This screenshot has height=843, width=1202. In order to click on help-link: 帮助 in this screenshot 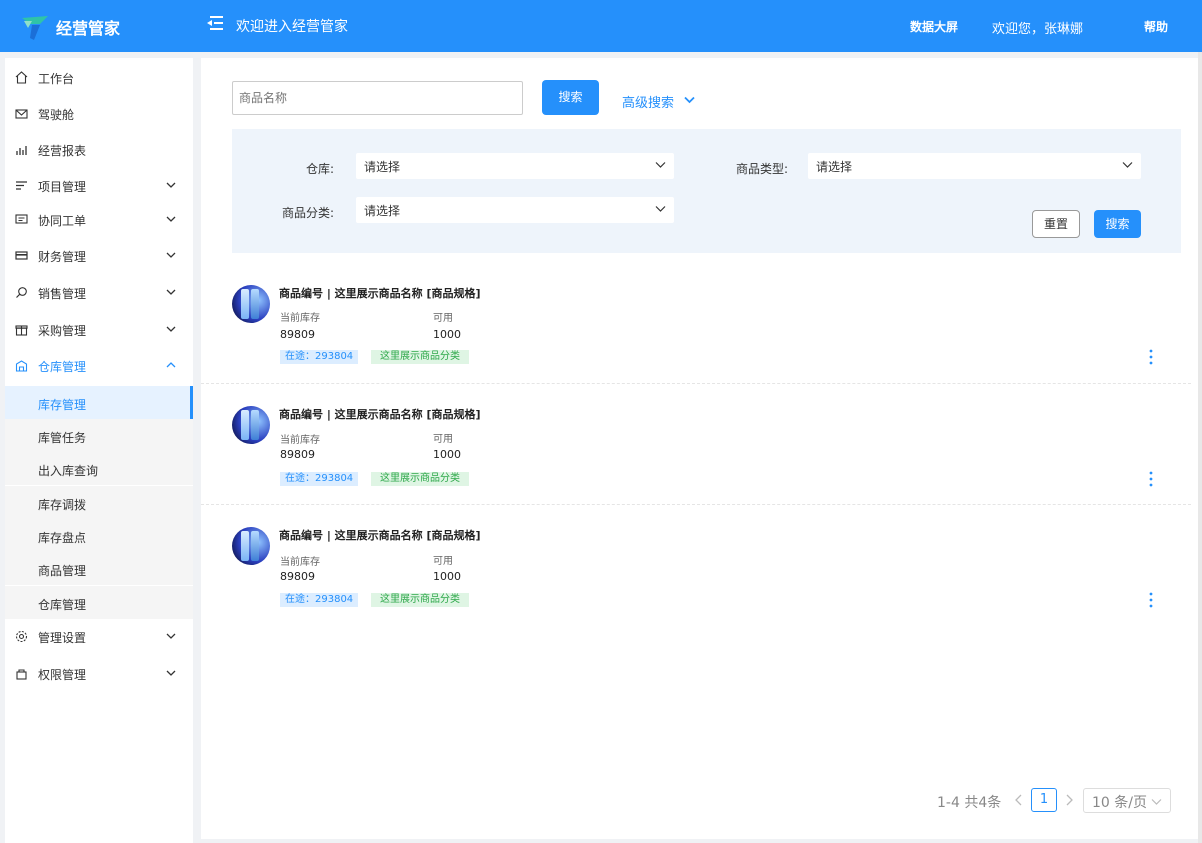, I will do `click(1156, 26)`.